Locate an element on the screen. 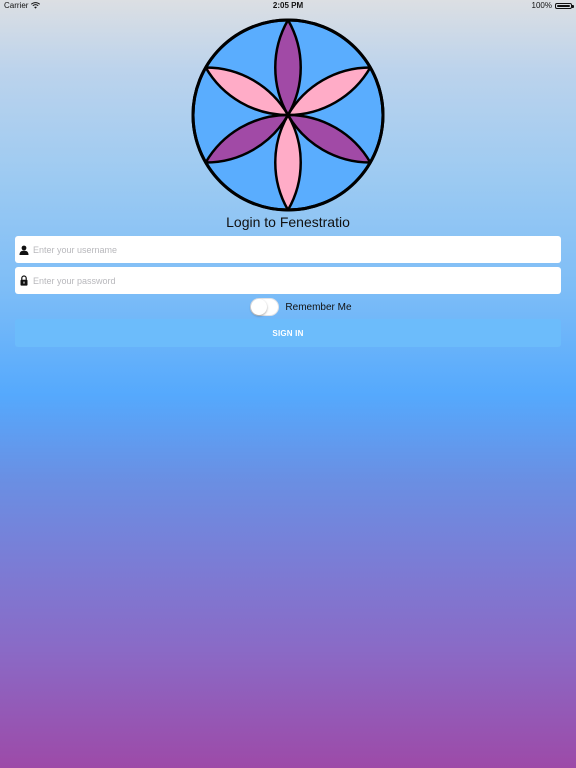 The height and width of the screenshot is (768, 576). status-bar: Carrier 2:05 PM 100% is located at coordinates (288, 6).